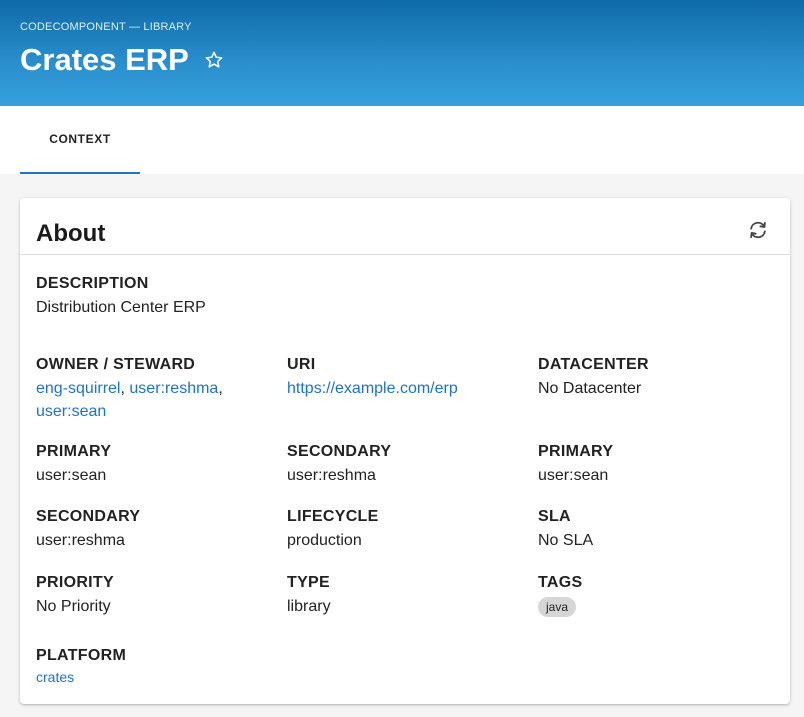 This screenshot has height=717, width=804. What do you see at coordinates (214, 60) in the screenshot?
I see `star-icon` at bounding box center [214, 60].